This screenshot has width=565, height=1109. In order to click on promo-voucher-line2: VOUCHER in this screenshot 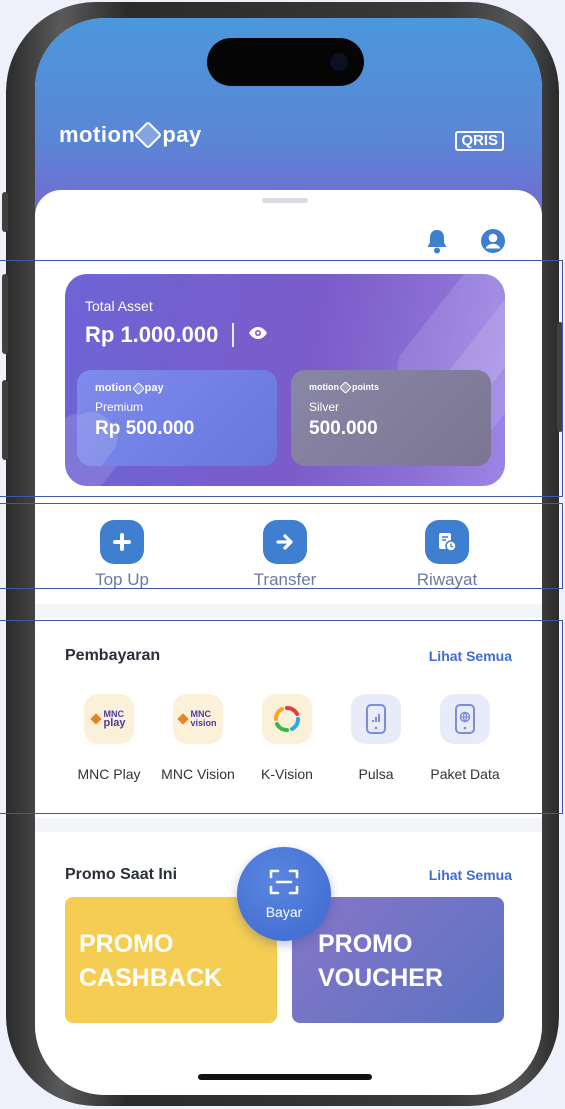, I will do `click(381, 978)`.